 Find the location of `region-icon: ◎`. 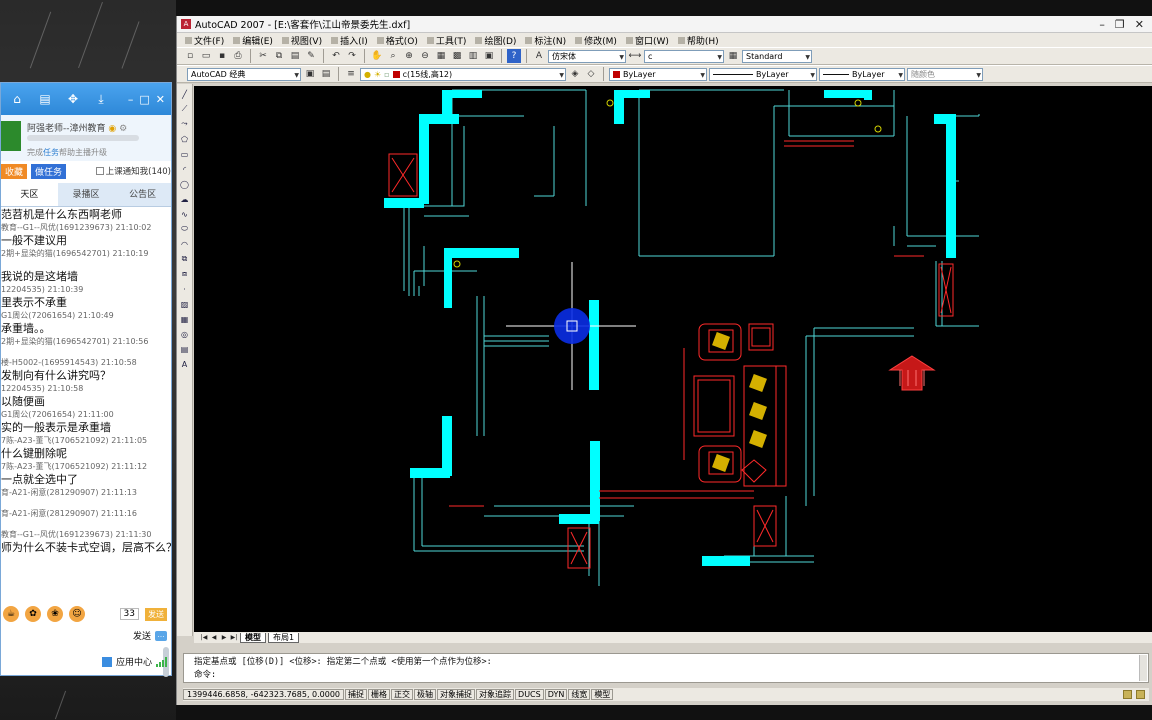

region-icon: ◎ is located at coordinates (185, 334).